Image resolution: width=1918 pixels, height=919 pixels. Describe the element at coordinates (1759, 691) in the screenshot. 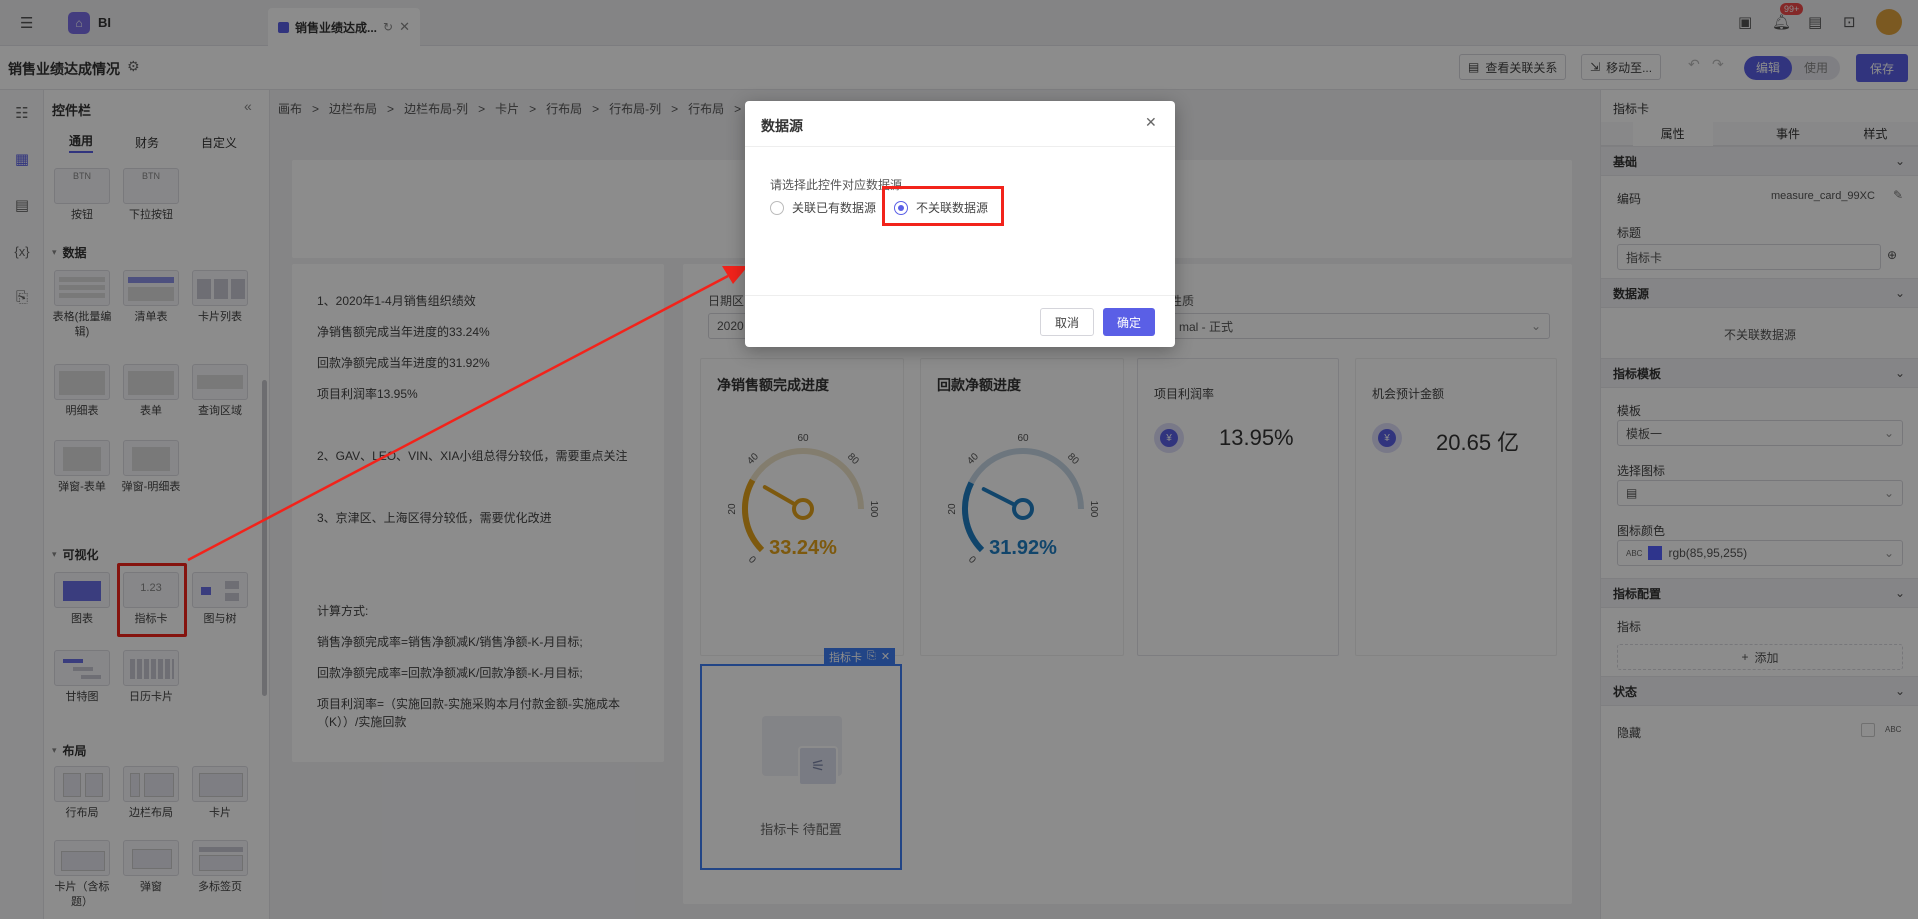

I see `rsec-state: 状态 ⌄` at that location.